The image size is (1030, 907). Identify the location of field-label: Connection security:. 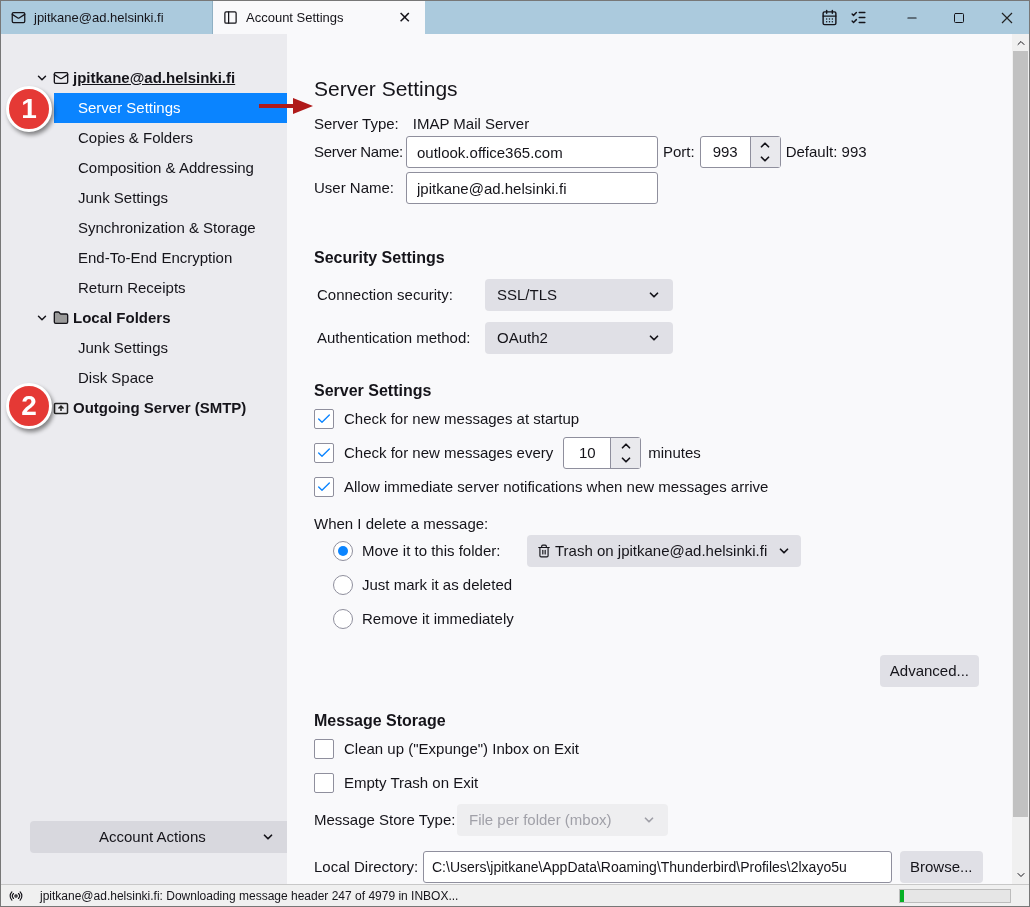
(385, 294).